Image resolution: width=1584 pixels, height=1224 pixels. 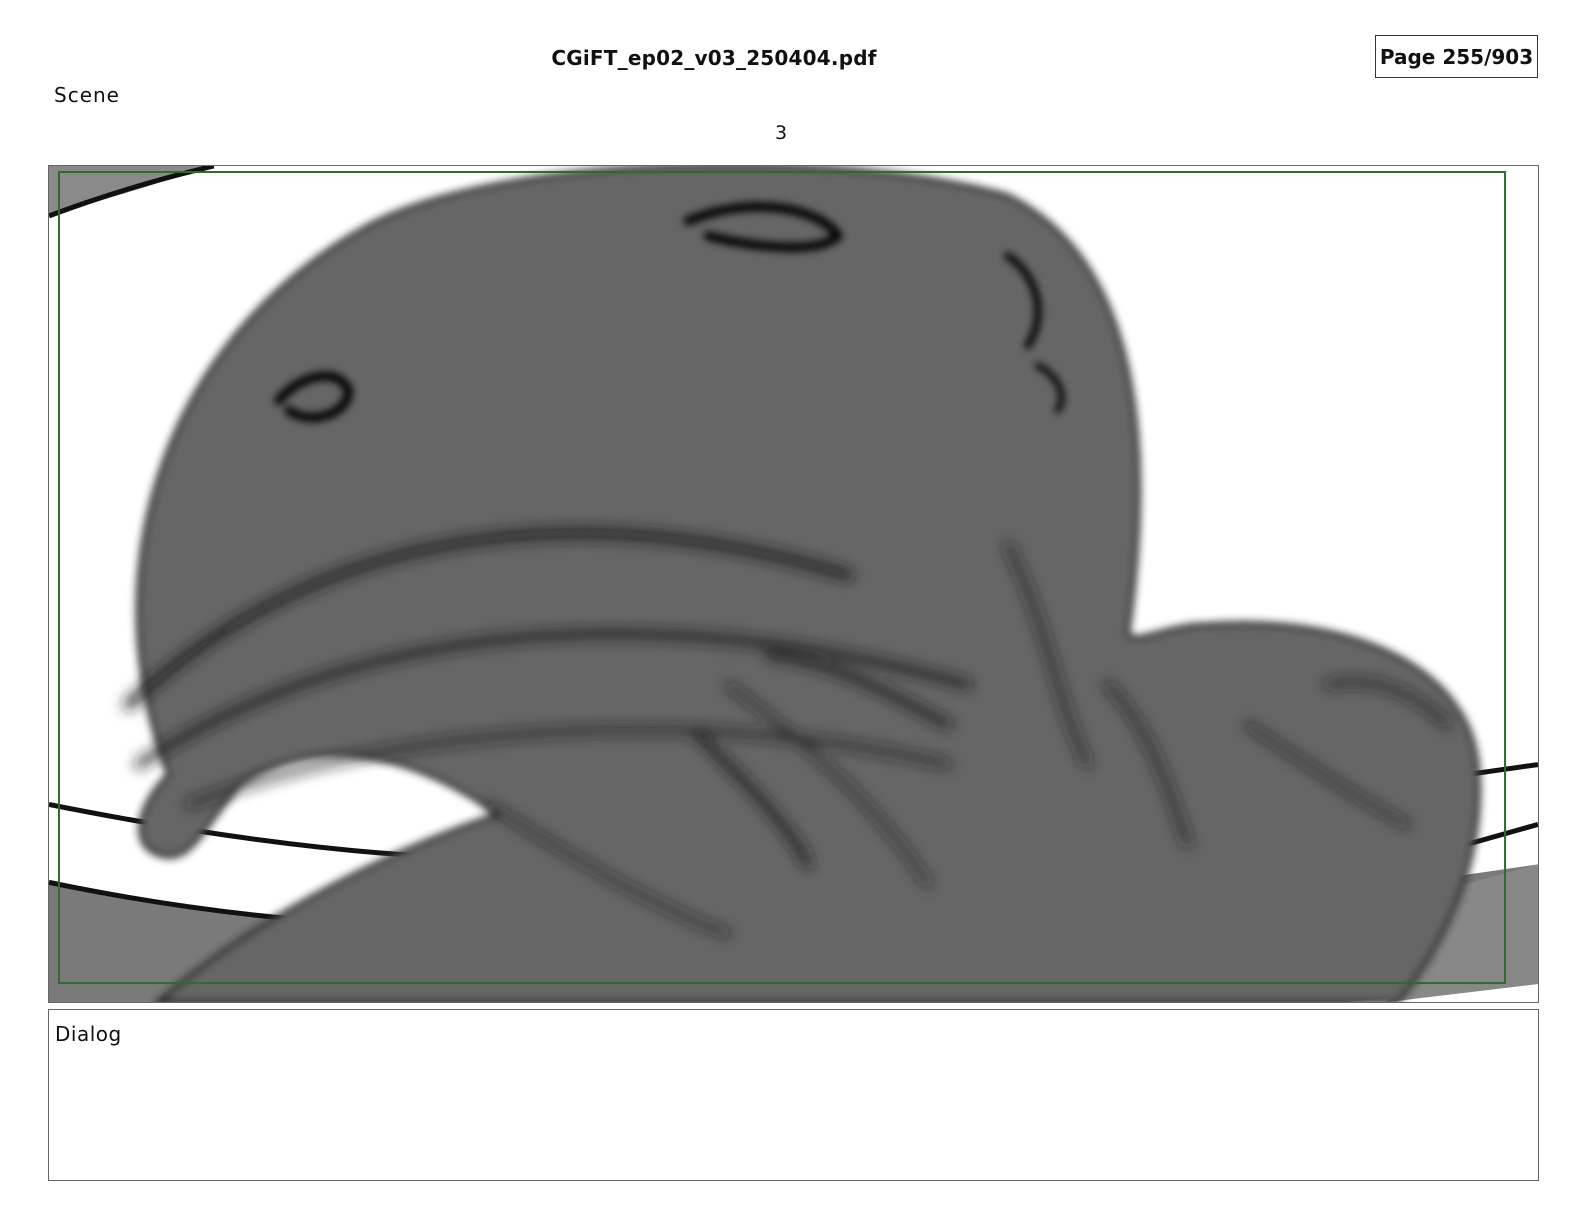 I want to click on dialog-box: Dialog, so click(x=793, y=1095).